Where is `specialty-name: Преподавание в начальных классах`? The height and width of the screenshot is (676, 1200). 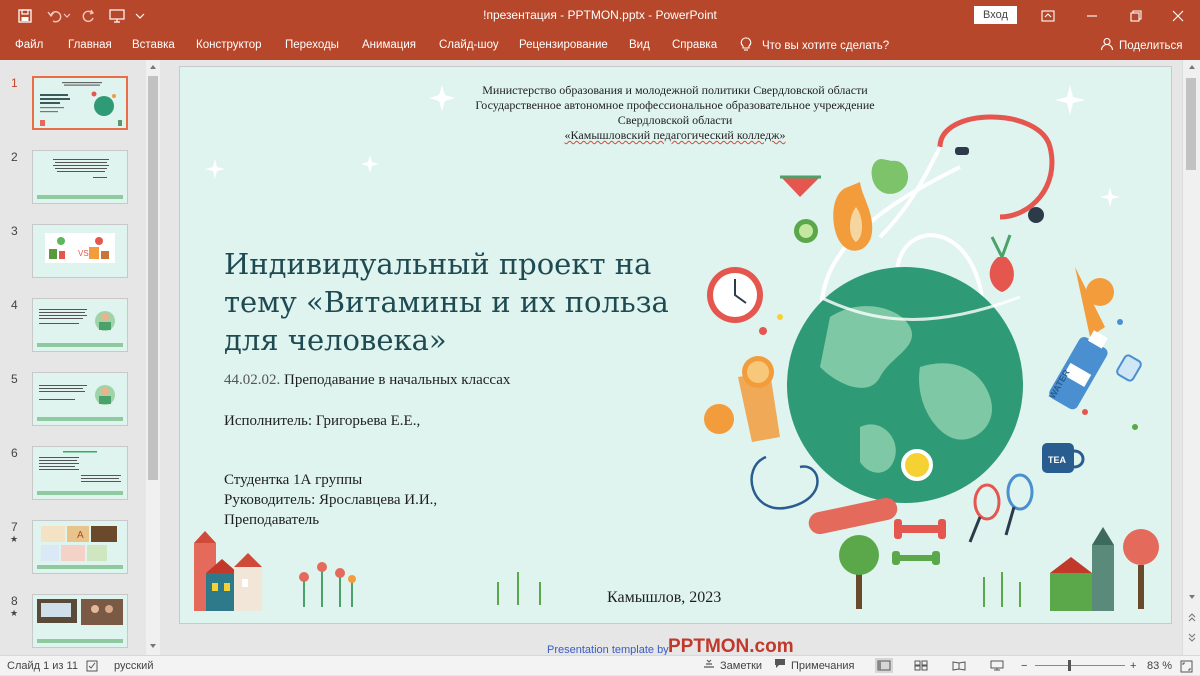
specialty-name: Преподавание в начальных классах is located at coordinates (397, 380).